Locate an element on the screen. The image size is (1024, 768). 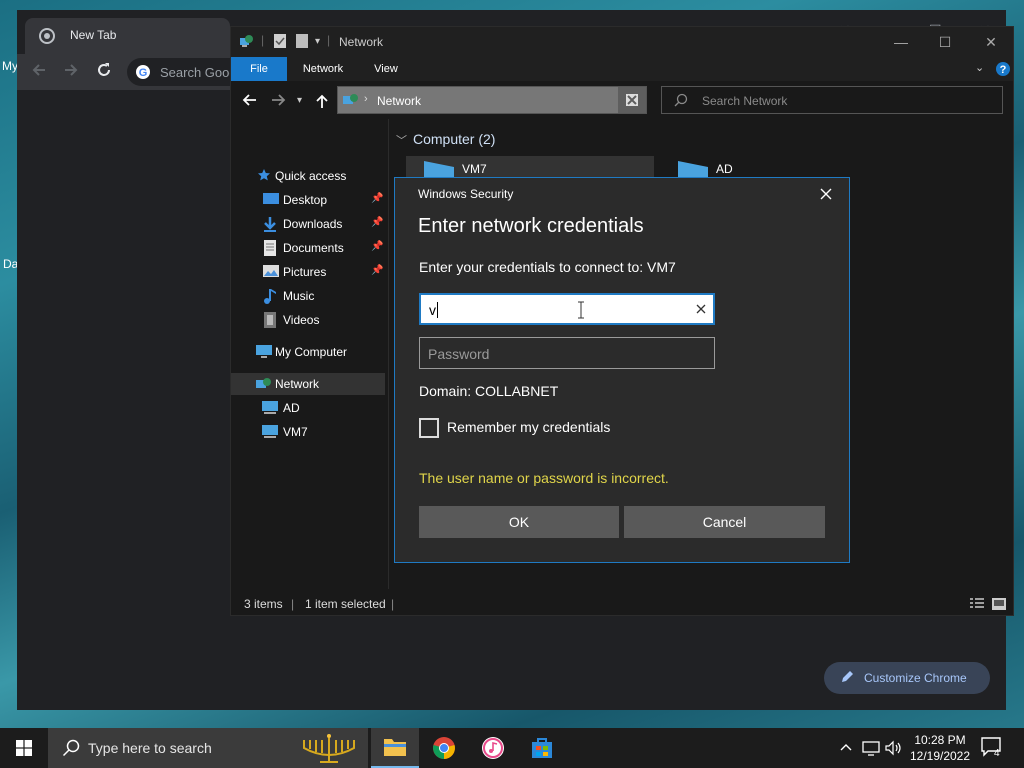
ribbon-tab-network: Network is located at coordinates (323, 69).